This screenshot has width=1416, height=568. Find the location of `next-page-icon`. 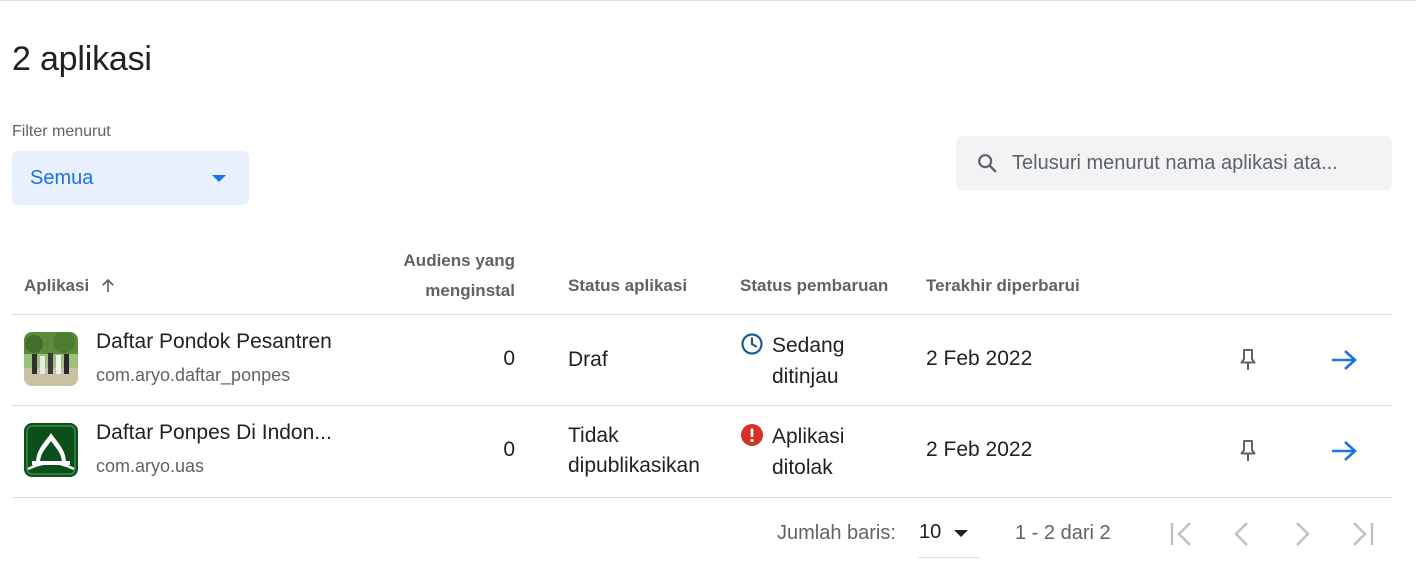

next-page-icon is located at coordinates (1302, 534).